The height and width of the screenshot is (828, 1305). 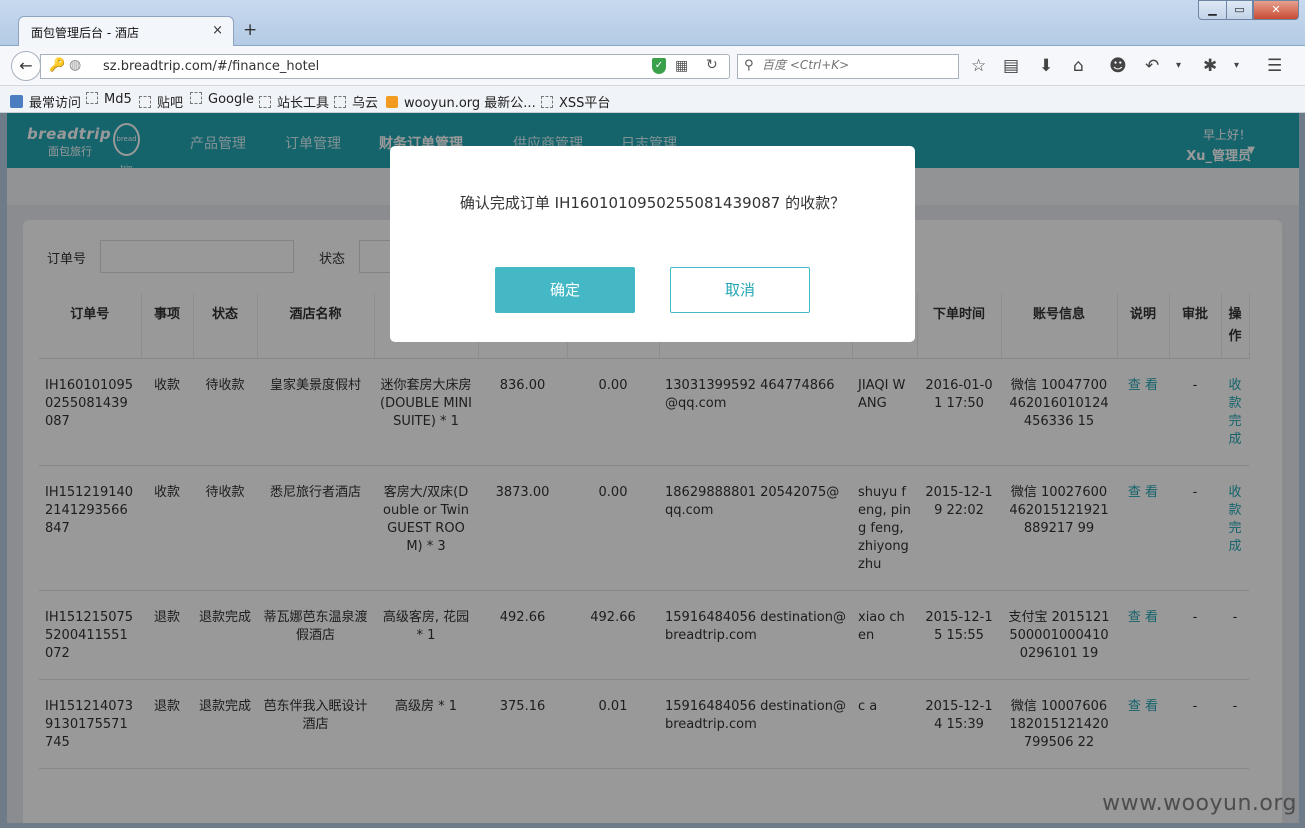 What do you see at coordinates (1152, 66) in the screenshot?
I see `undo-icon: ↶` at bounding box center [1152, 66].